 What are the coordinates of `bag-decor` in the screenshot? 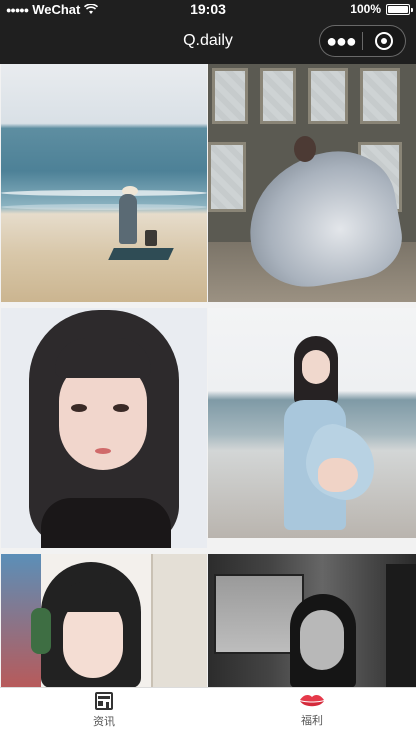 It's located at (151, 238).